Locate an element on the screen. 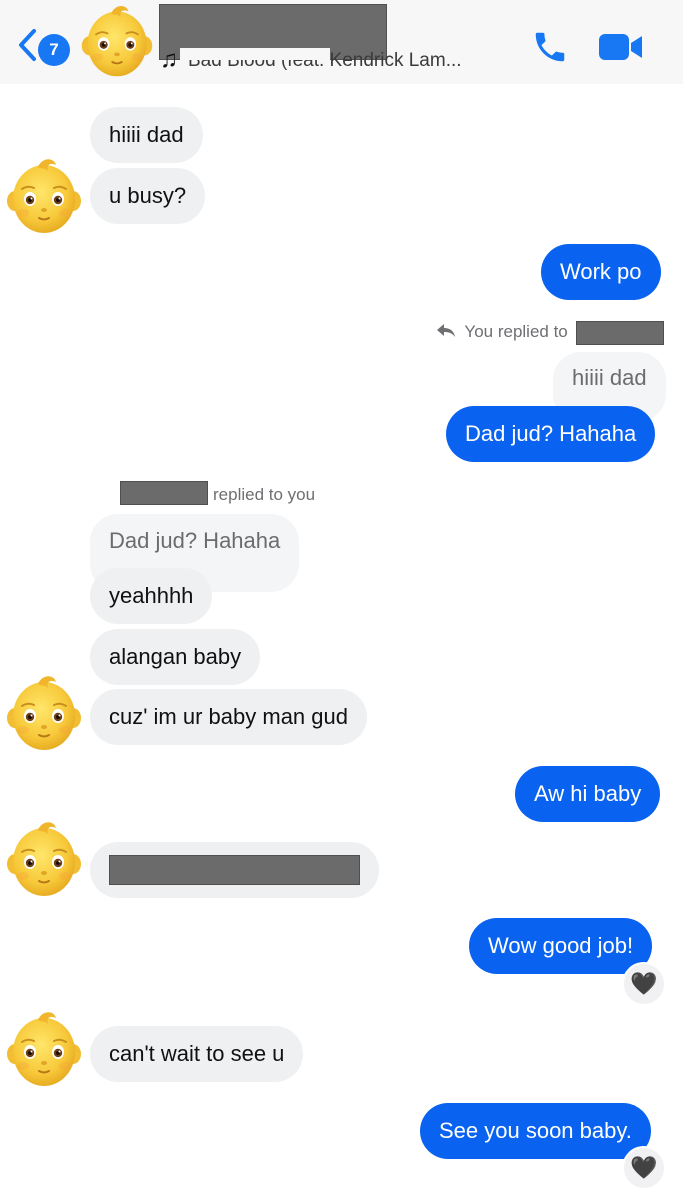  incoming-message-redacted is located at coordinates (234, 870).